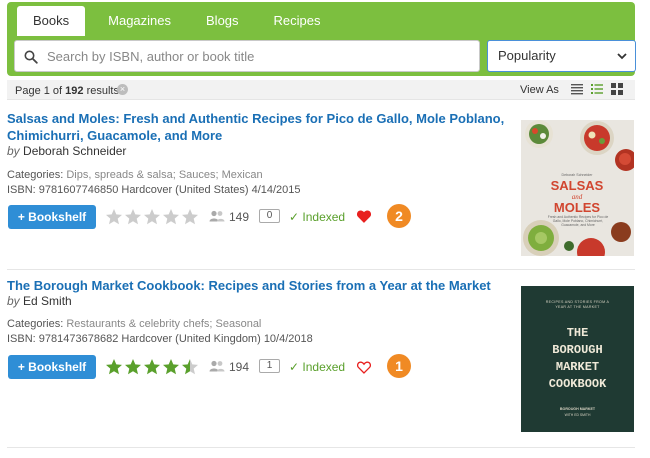 The height and width of the screenshot is (458, 650). I want to click on tab-bar: Books Magazines Blogs Recipes, so click(180, 21).